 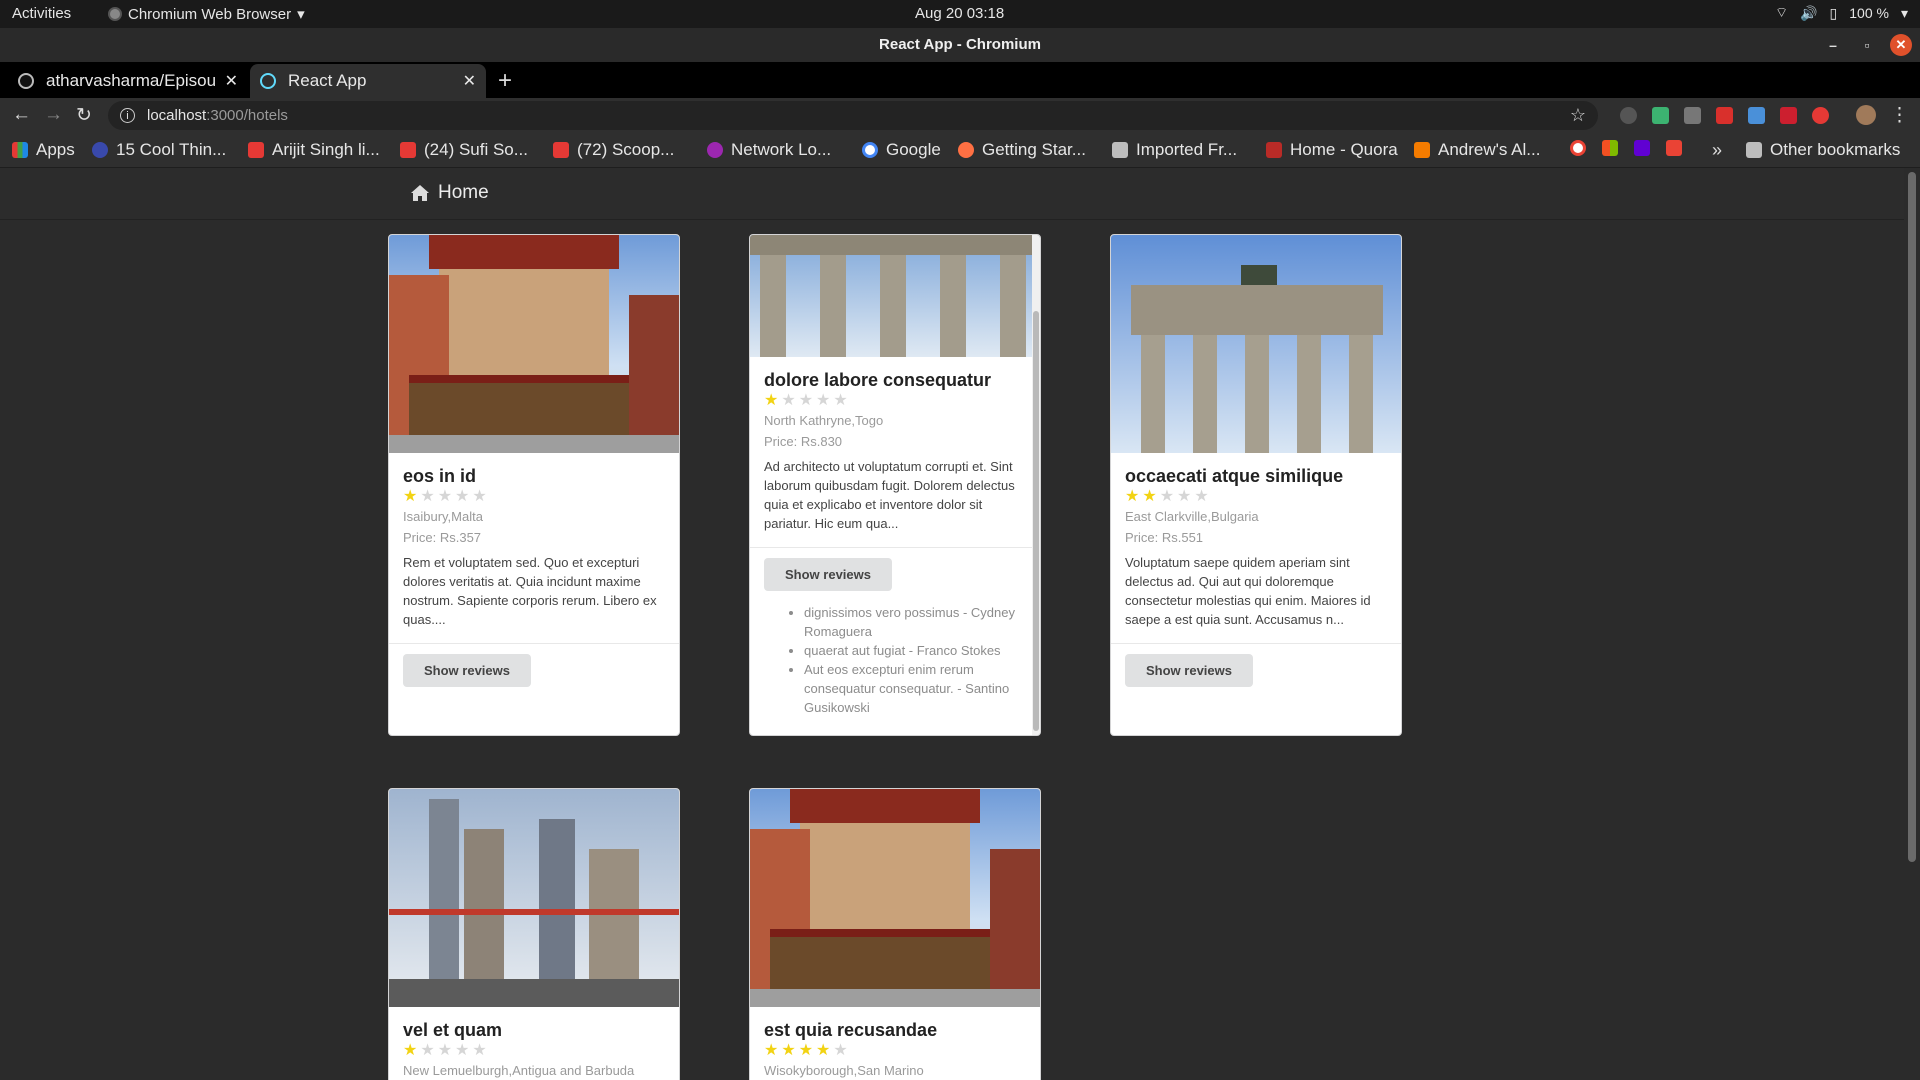 What do you see at coordinates (1866, 115) in the screenshot?
I see `profile-avatar` at bounding box center [1866, 115].